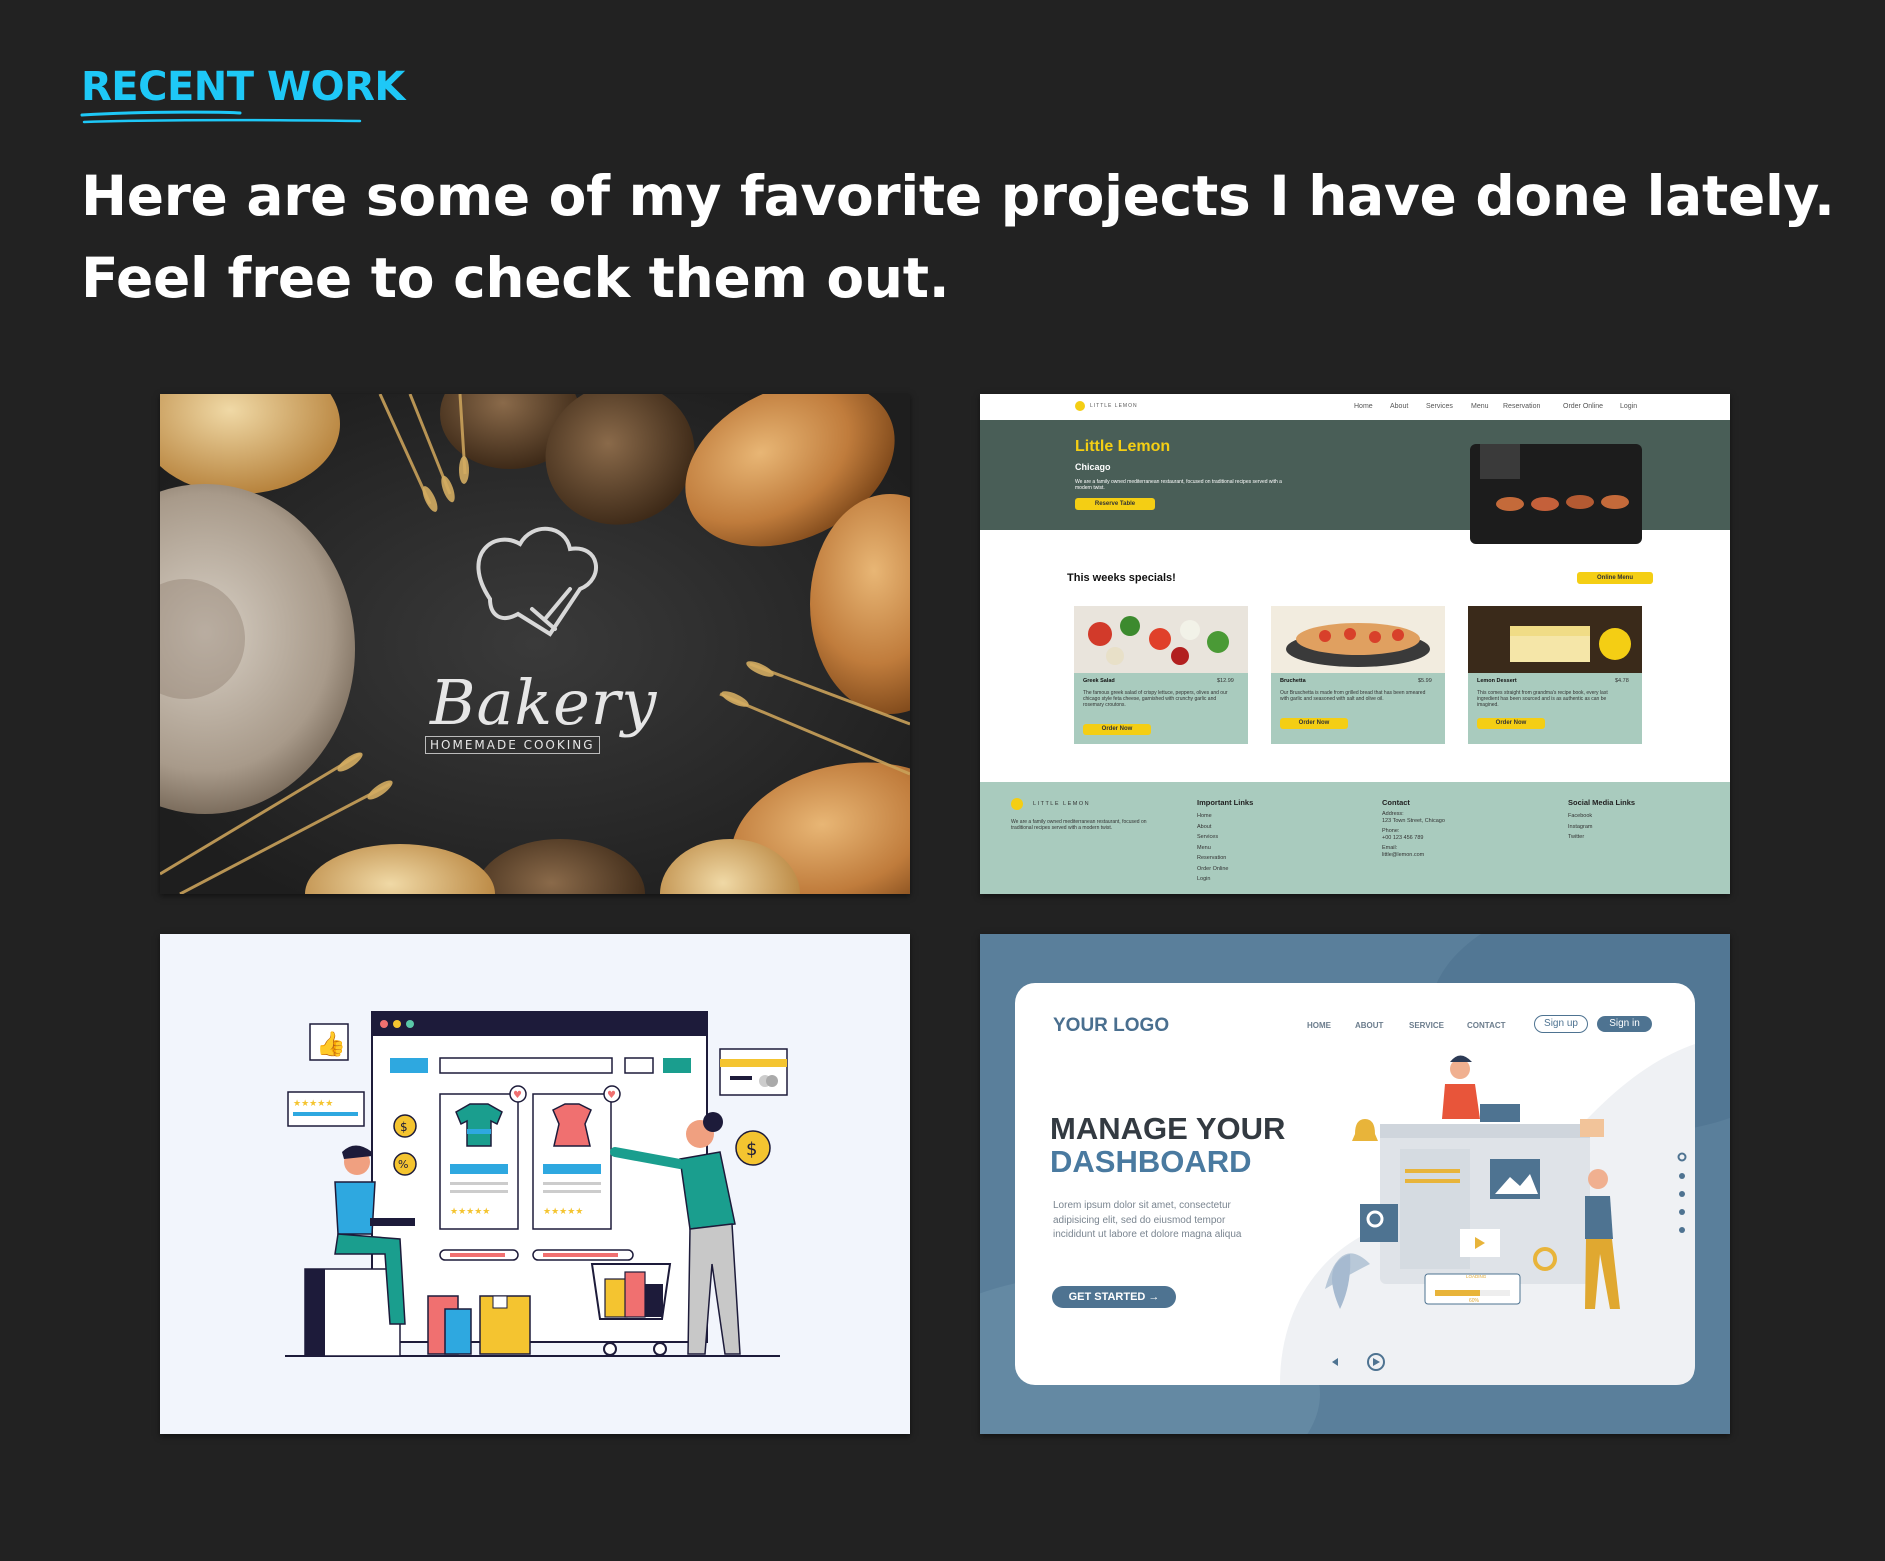 The width and height of the screenshot is (1885, 1561). I want to click on dish-price: $5.99, so click(1425, 681).